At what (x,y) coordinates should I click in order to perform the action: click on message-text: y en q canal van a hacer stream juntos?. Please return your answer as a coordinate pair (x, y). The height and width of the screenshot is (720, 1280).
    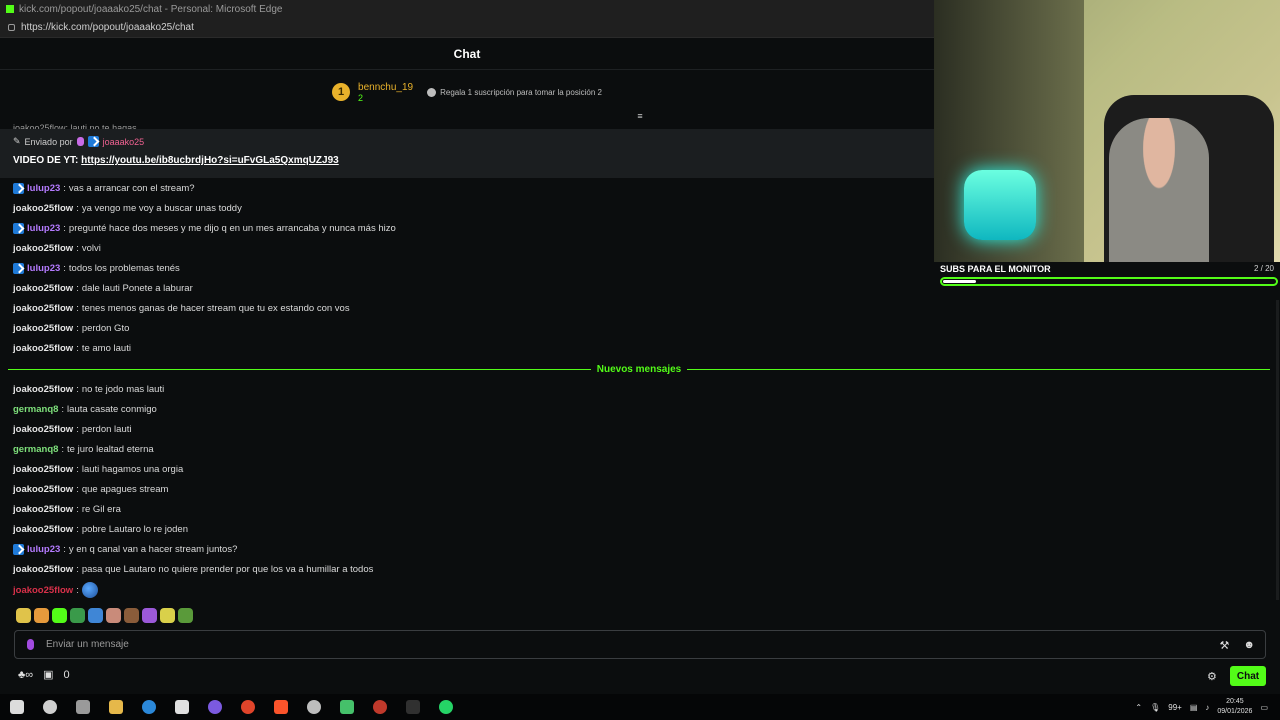
    Looking at the image, I should click on (153, 549).